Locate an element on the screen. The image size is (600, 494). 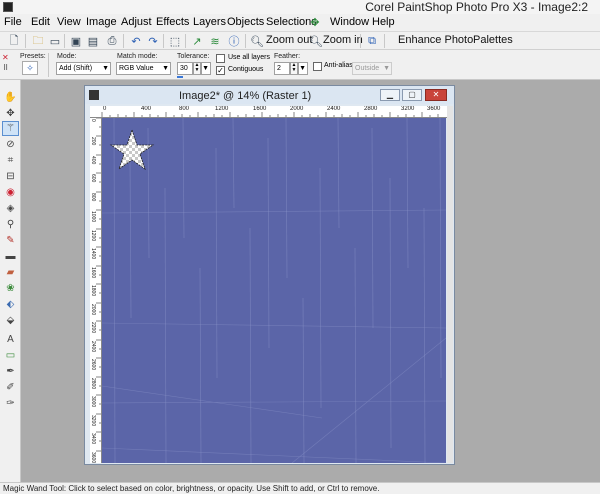
warp-brush-icon: ✐ is located at coordinates (10, 387).